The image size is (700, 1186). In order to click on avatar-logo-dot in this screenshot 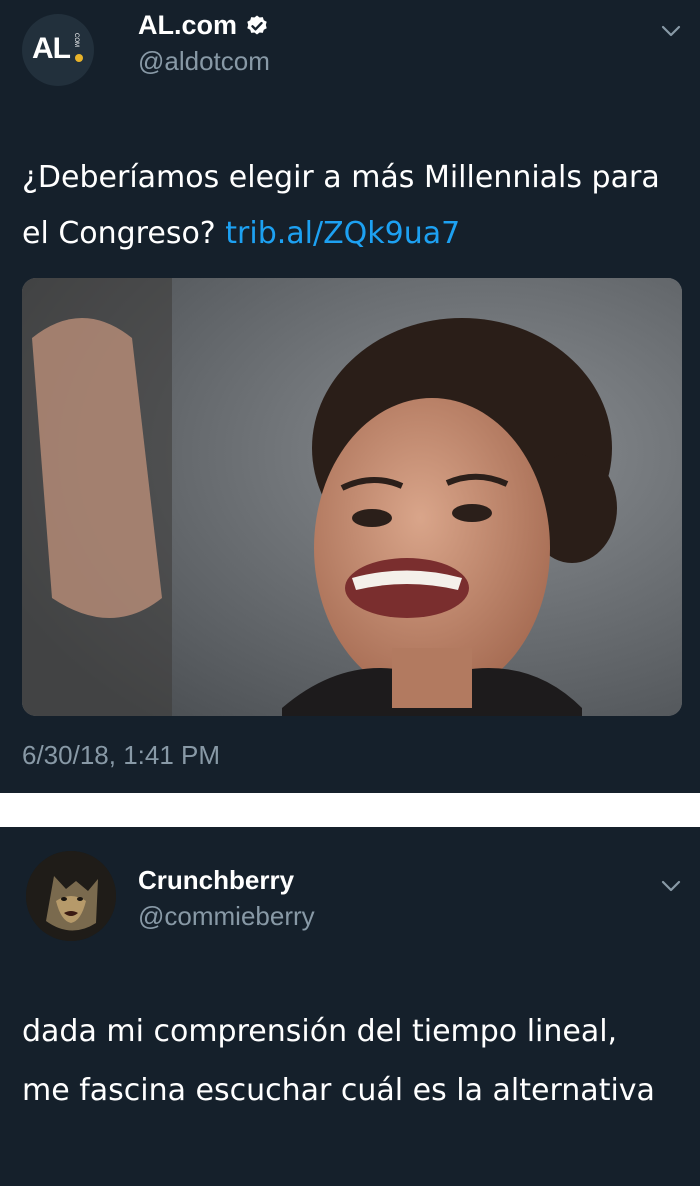, I will do `click(79, 58)`.